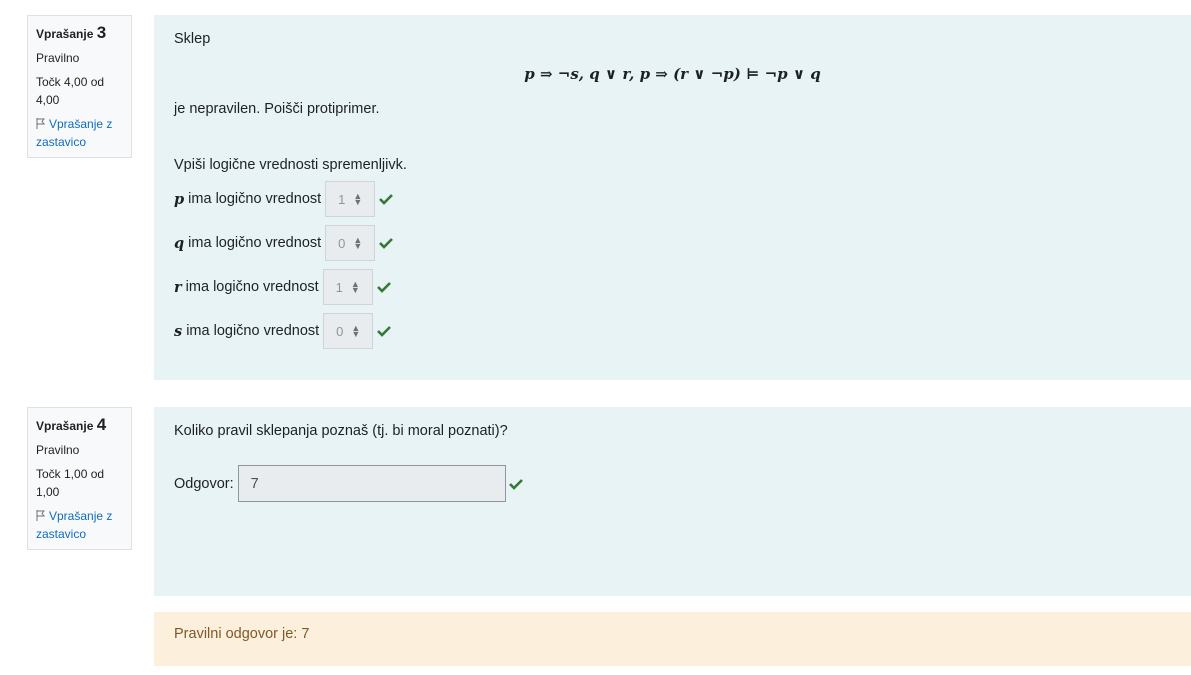  What do you see at coordinates (672, 483) in the screenshot?
I see `q4-answer-row: Odgovor: 7` at bounding box center [672, 483].